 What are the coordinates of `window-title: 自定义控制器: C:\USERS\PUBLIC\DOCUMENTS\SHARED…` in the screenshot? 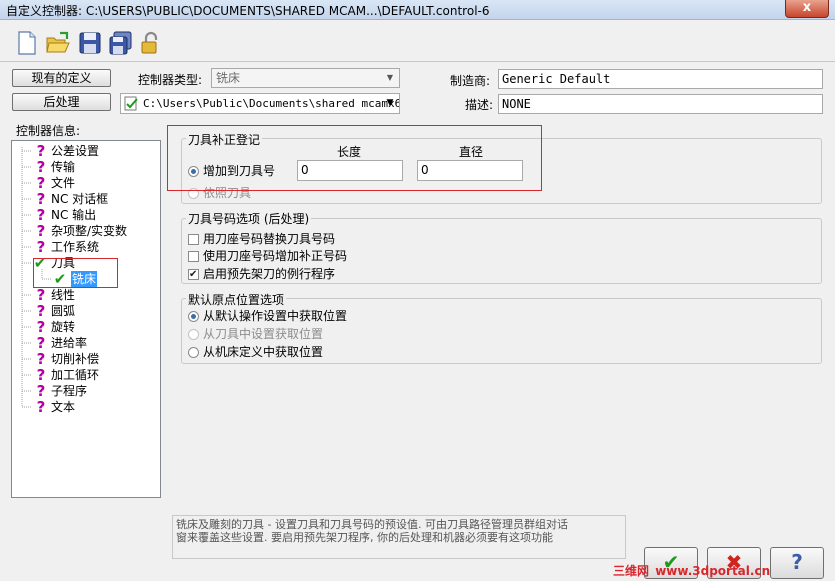 It's located at (248, 11).